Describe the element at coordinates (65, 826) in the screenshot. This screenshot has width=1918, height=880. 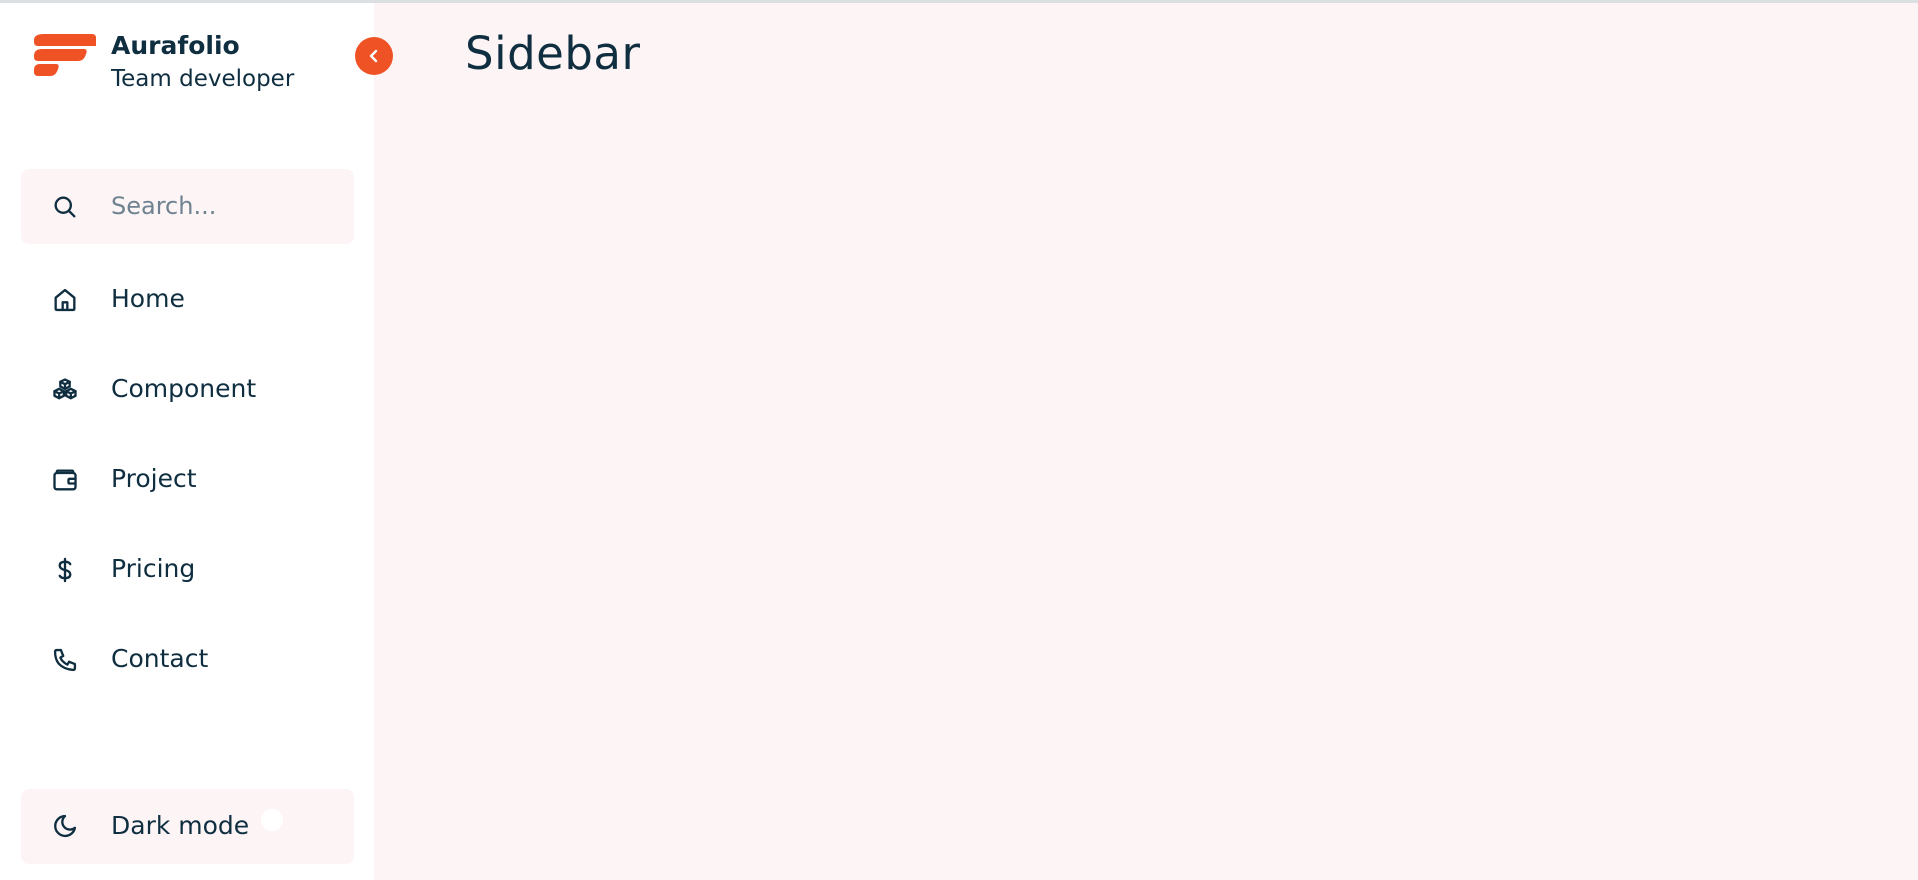
I see `moon-icon` at that location.